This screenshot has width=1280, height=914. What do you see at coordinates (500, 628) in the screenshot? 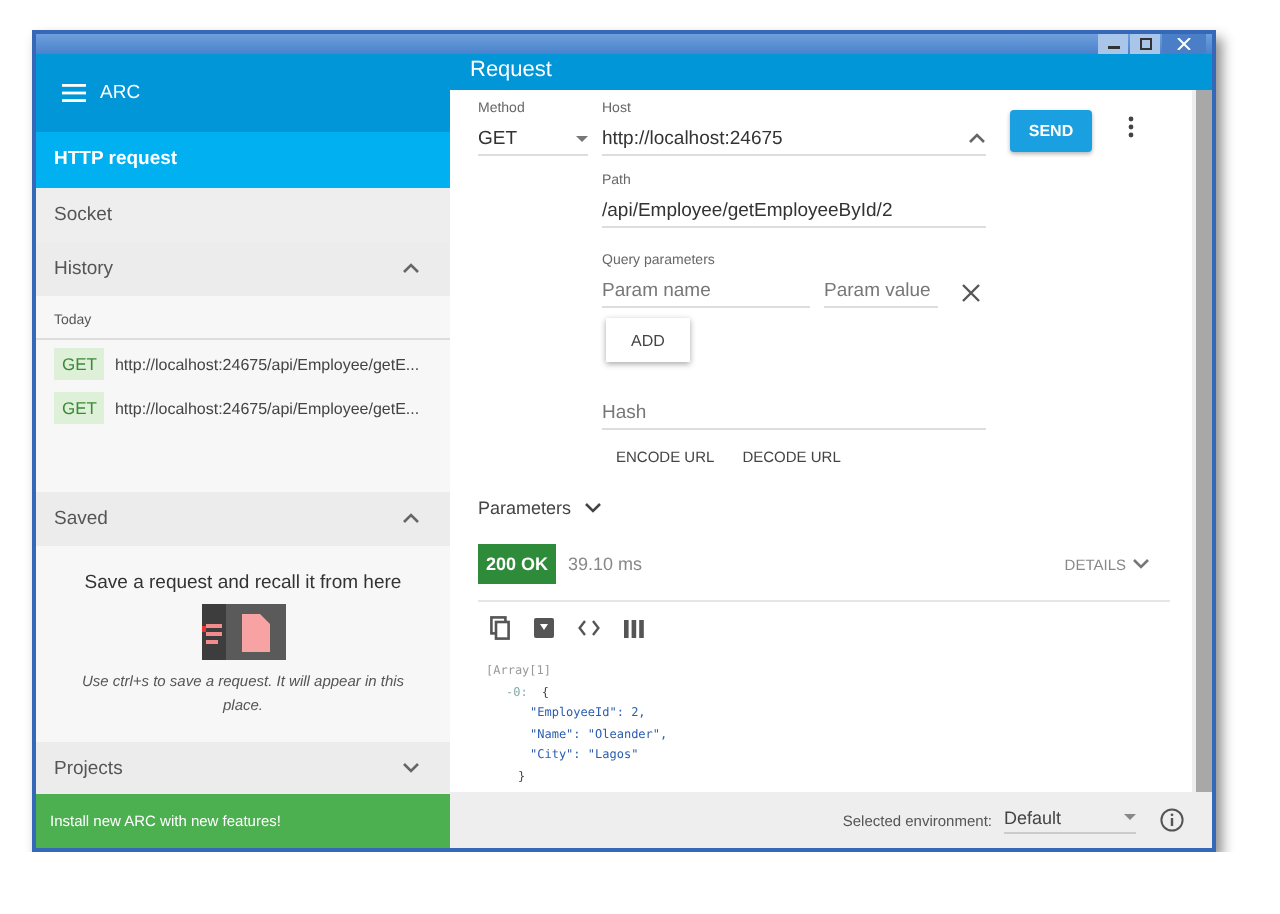
I see `copy-icon` at bounding box center [500, 628].